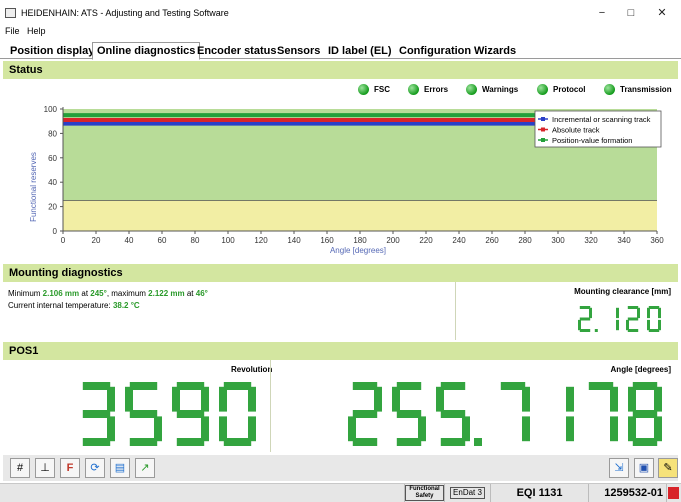 This screenshot has height=502, width=681. I want to click on tab-online-diagnostics: Online diagnostics, so click(146, 51).